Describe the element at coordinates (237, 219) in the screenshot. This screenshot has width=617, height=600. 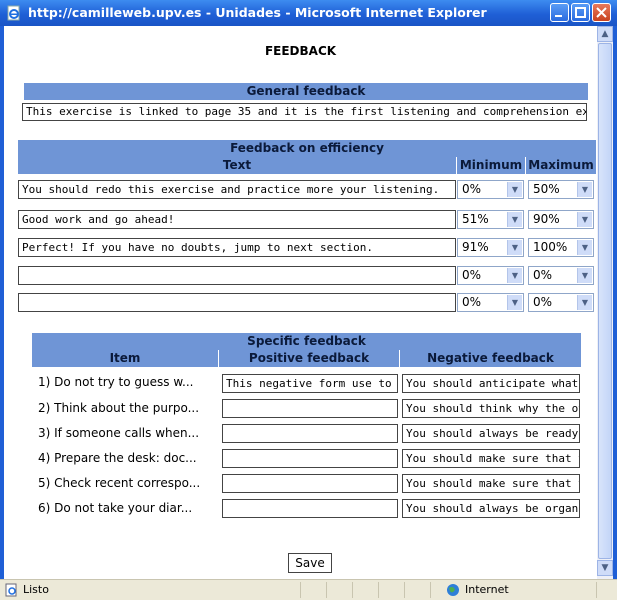
I see `efficiency-text-input: Good work and go ahead!` at that location.